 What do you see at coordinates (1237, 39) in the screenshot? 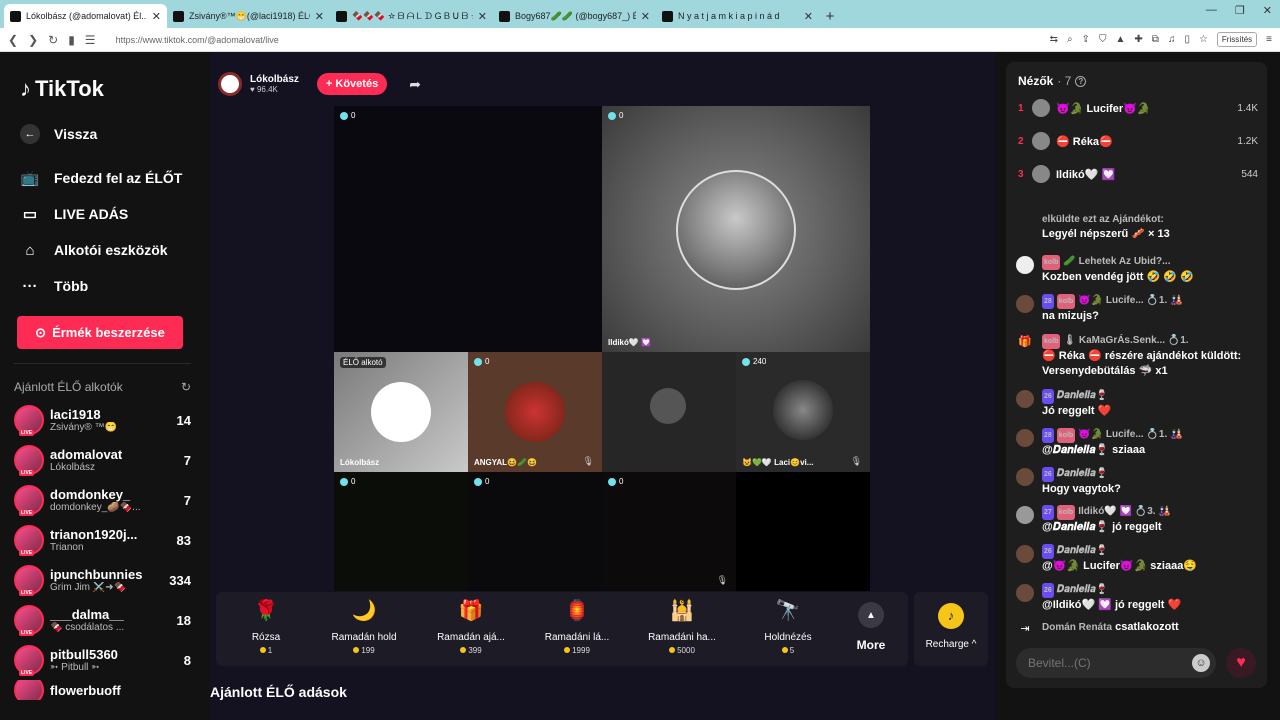
I see `refresh-button: Frissítés` at bounding box center [1237, 39].